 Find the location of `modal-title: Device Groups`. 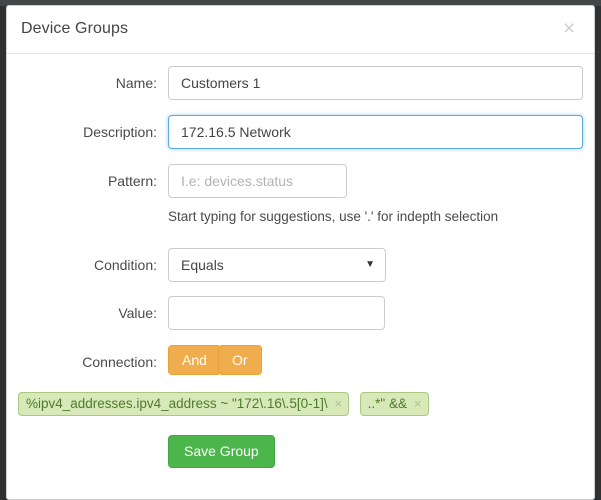

modal-title: Device Groups is located at coordinates (75, 28).